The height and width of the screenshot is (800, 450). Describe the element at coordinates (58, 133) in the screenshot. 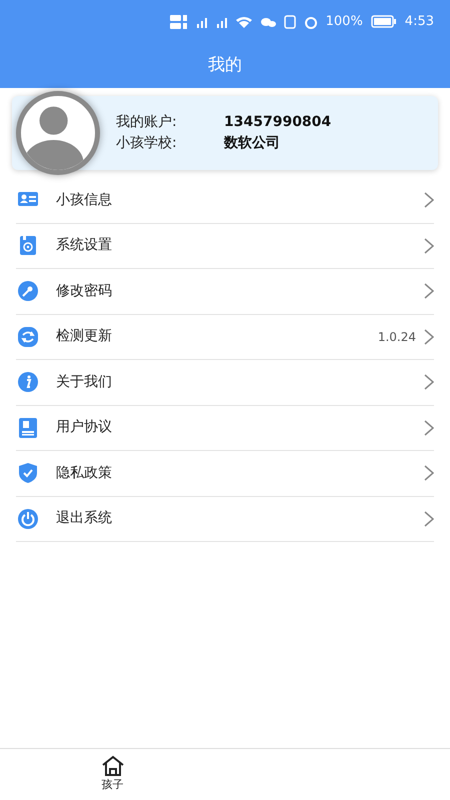

I see `avatar-icon` at that location.